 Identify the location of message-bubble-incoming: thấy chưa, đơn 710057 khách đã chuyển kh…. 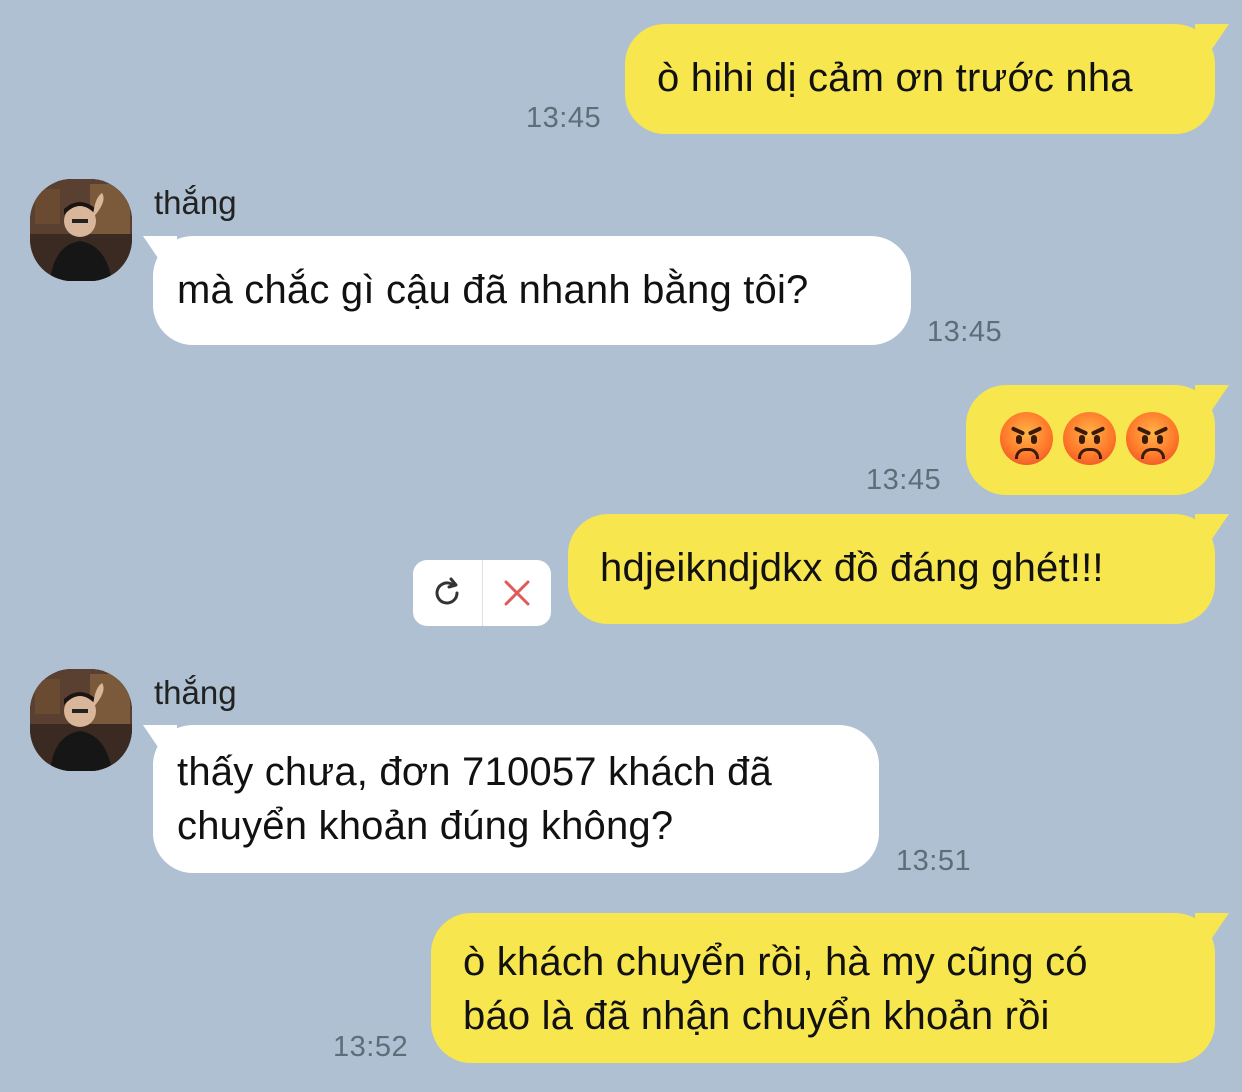
(516, 799).